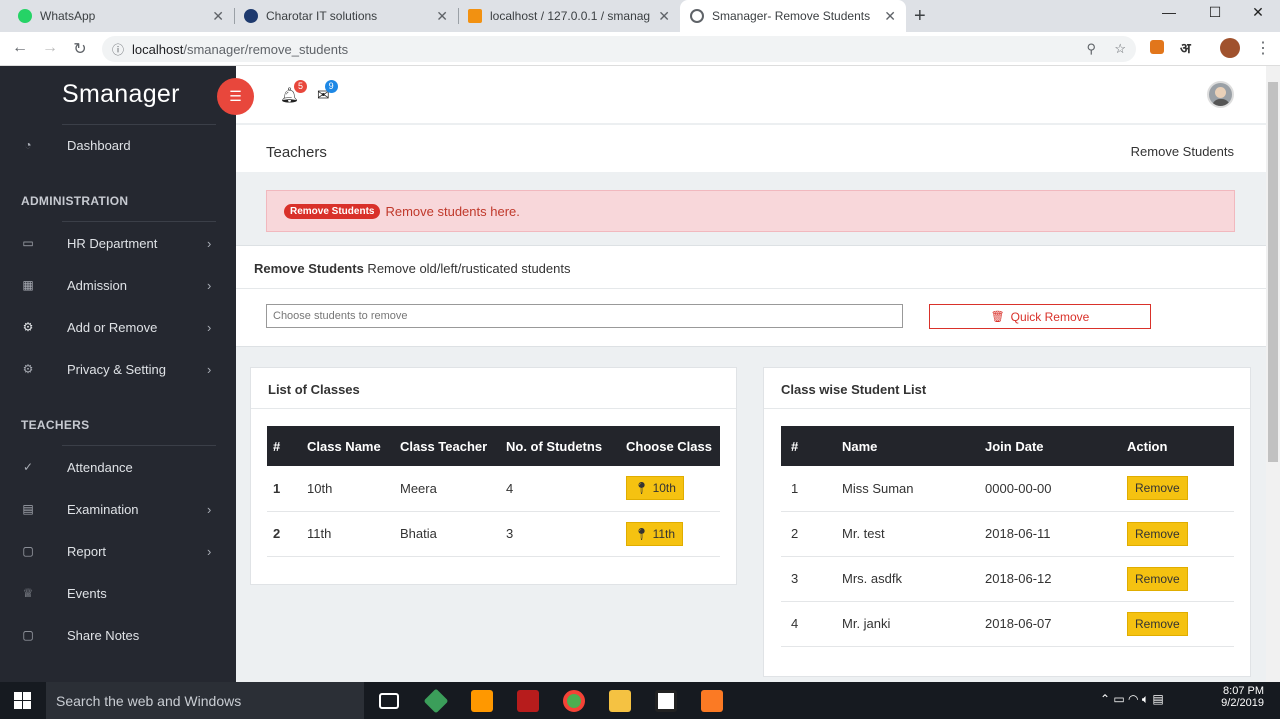 This screenshot has height=719, width=1280. I want to click on column-header: Action, so click(1177, 446).